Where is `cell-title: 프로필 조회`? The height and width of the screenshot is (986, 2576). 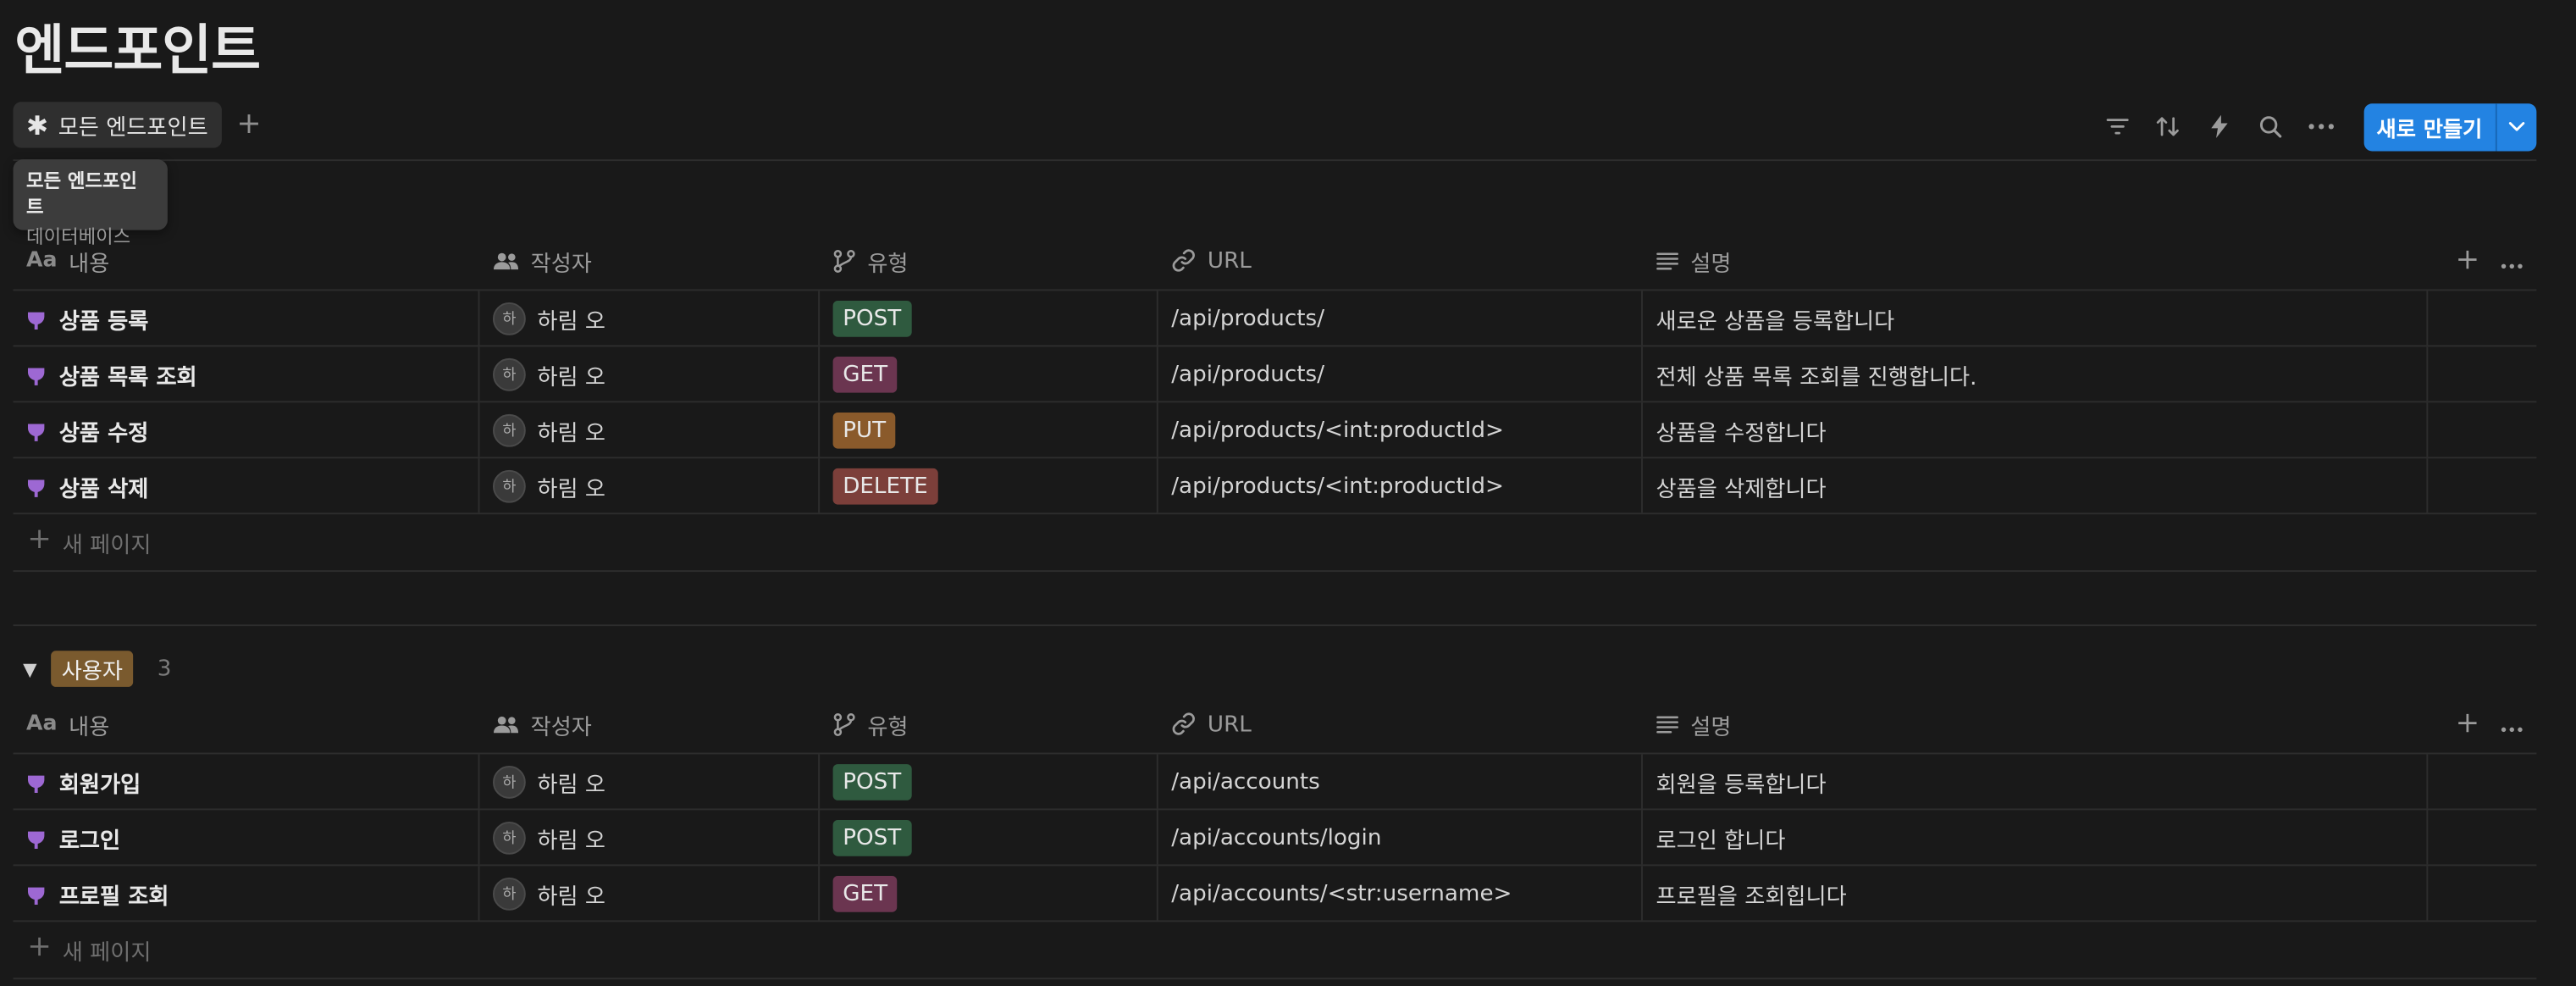
cell-title: 프로필 조회 is located at coordinates (247, 893).